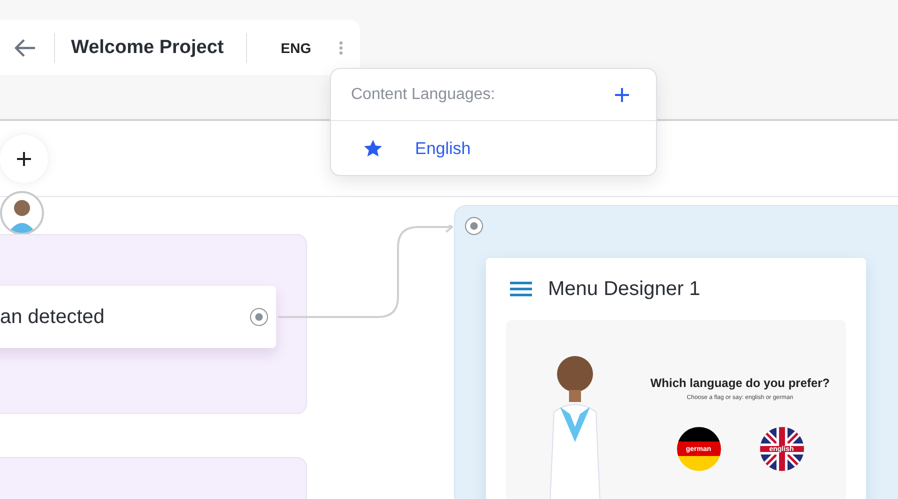 This screenshot has height=499, width=898. Describe the element at coordinates (147, 47) in the screenshot. I see `project-title: Welcome Project` at that location.